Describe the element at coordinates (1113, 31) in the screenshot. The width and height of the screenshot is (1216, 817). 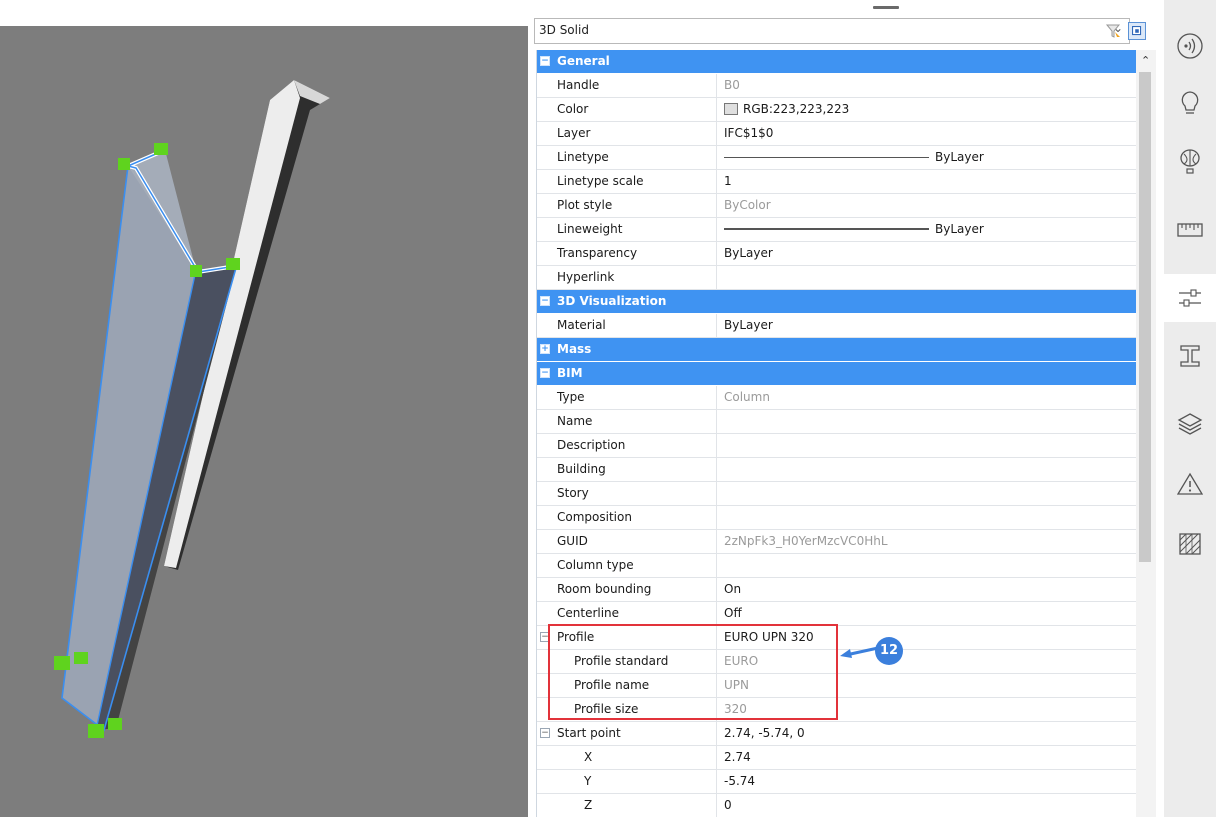
I see `quick-select-icon` at that location.